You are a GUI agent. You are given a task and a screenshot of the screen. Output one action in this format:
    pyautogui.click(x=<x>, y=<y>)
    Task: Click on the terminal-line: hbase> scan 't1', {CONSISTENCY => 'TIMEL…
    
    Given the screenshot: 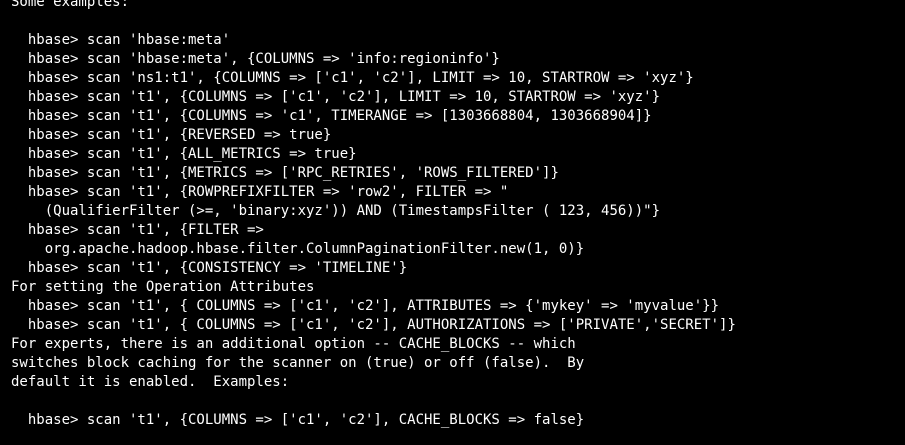 What is the action you would take?
    pyautogui.click(x=209, y=268)
    